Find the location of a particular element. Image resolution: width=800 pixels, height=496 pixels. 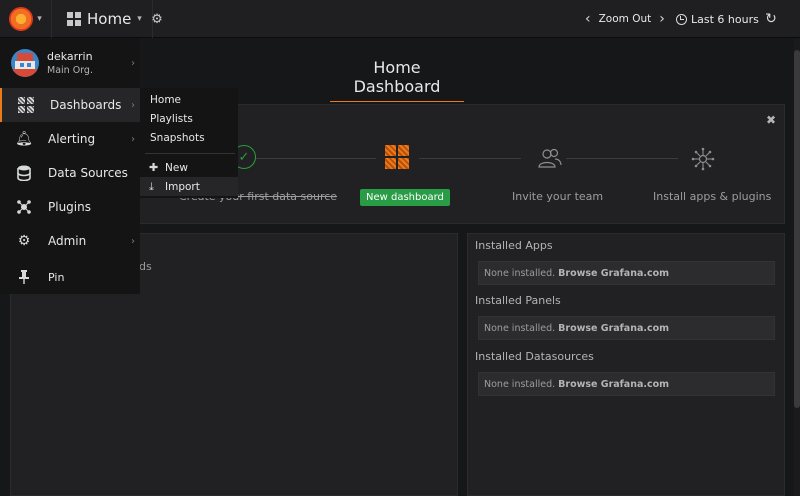

installed-panels-heading: Installed Panels is located at coordinates (518, 300).